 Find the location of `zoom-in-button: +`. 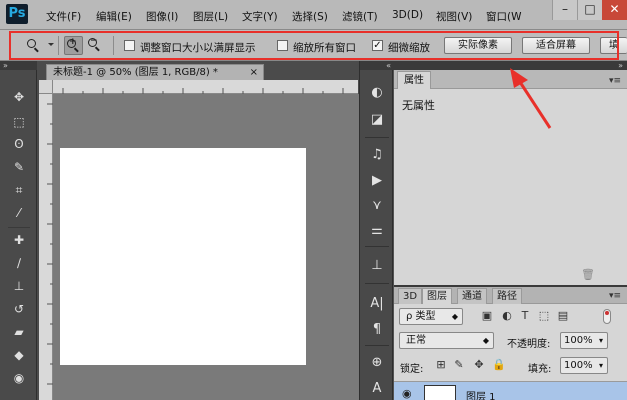

zoom-in-button: + is located at coordinates (73, 45).